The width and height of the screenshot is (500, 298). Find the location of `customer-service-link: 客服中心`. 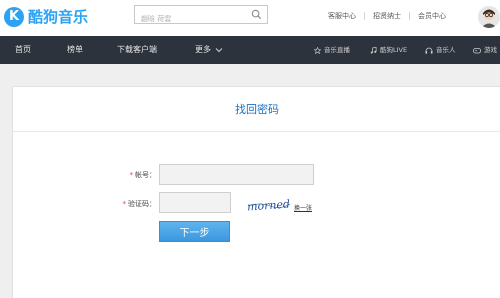

customer-service-link: 客服中心 is located at coordinates (342, 16).